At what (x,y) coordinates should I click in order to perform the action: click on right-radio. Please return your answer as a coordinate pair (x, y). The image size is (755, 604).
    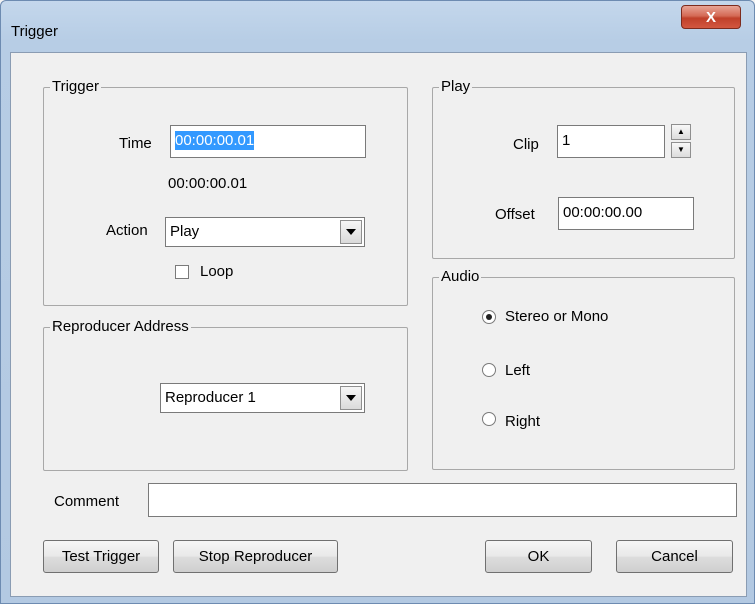
    Looking at the image, I should click on (489, 419).